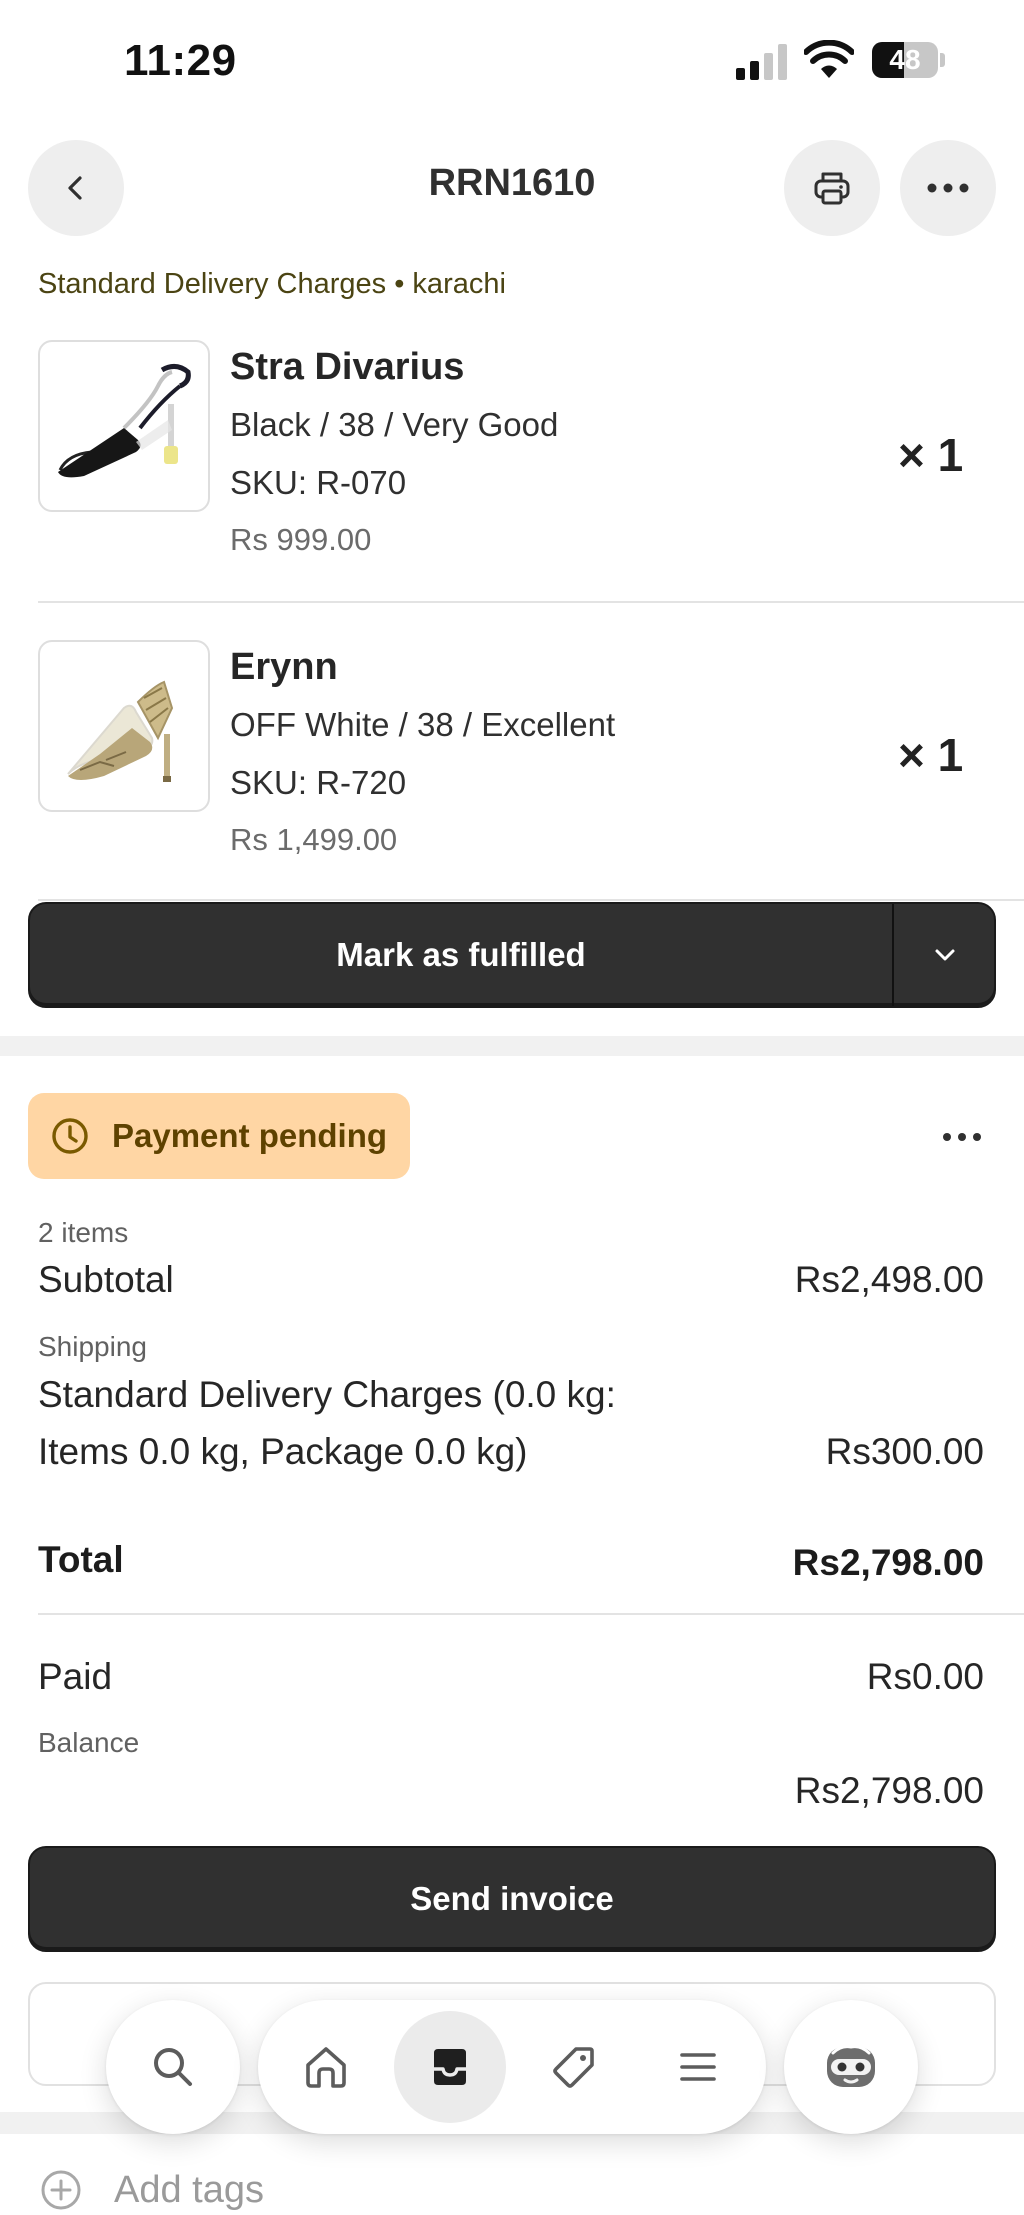 This screenshot has width=1024, height=2215. Describe the element at coordinates (318, 782) in the screenshot. I see `product-sku: SKU: R-720` at that location.